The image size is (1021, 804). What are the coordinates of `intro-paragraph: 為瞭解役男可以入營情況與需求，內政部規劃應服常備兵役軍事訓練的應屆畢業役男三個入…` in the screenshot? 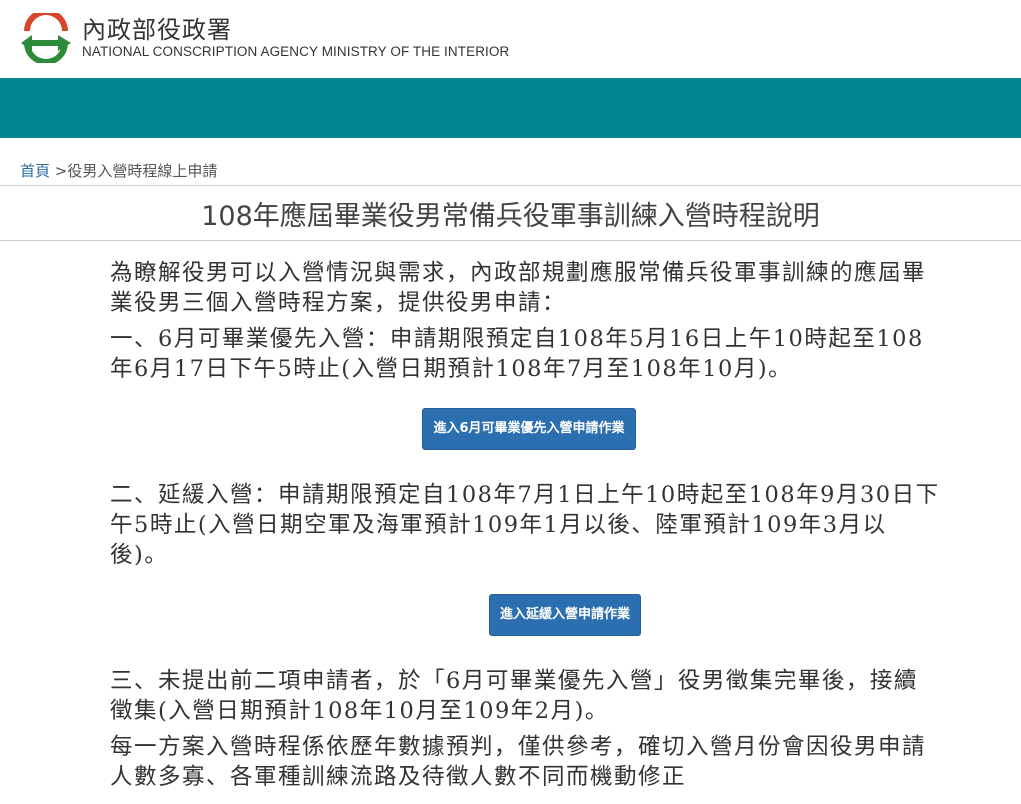 It's located at (518, 288).